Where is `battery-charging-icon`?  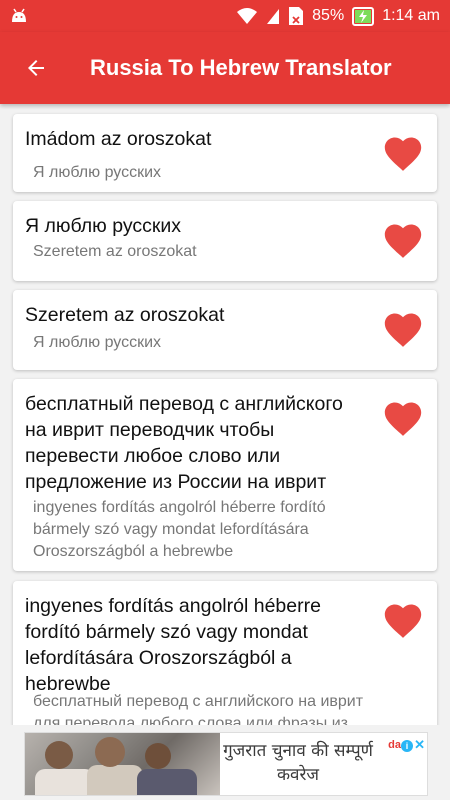
battery-charging-icon is located at coordinates (363, 16).